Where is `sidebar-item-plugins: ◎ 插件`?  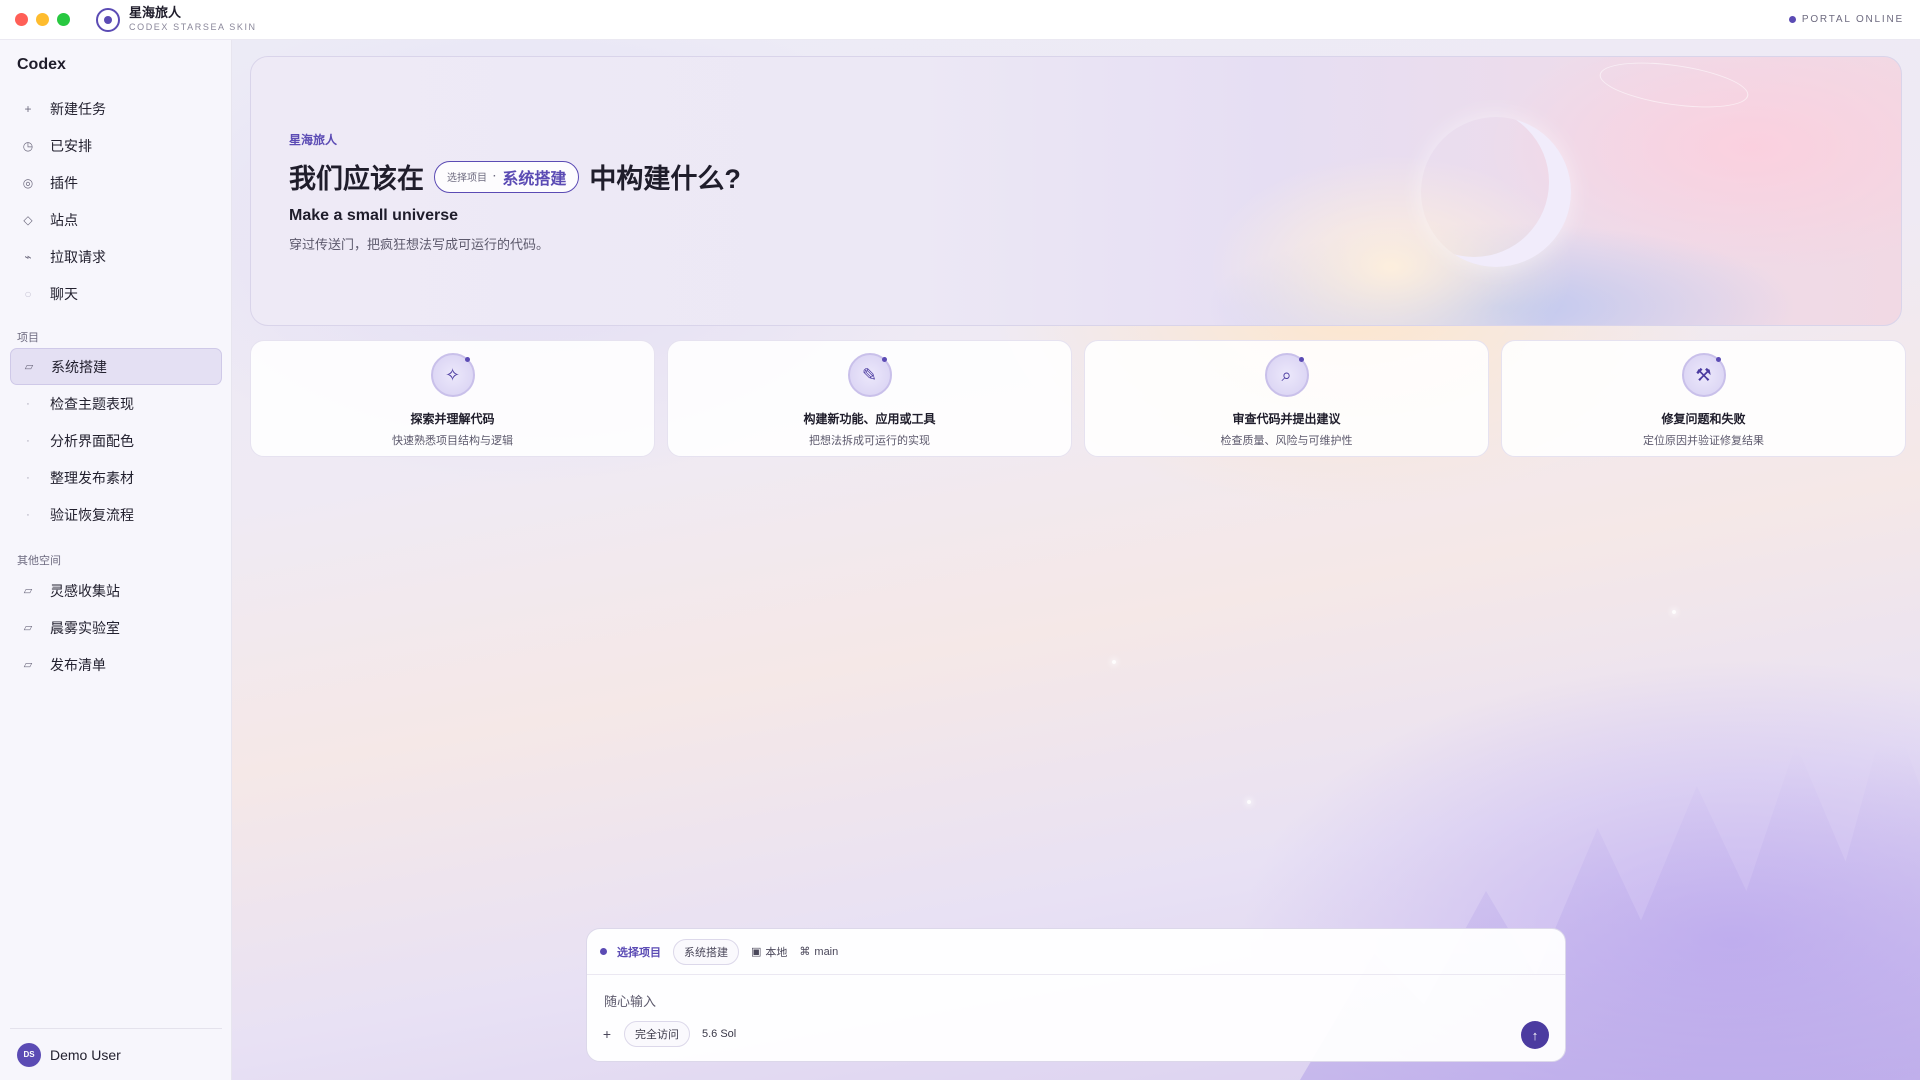 sidebar-item-plugins: ◎ 插件 is located at coordinates (116, 182).